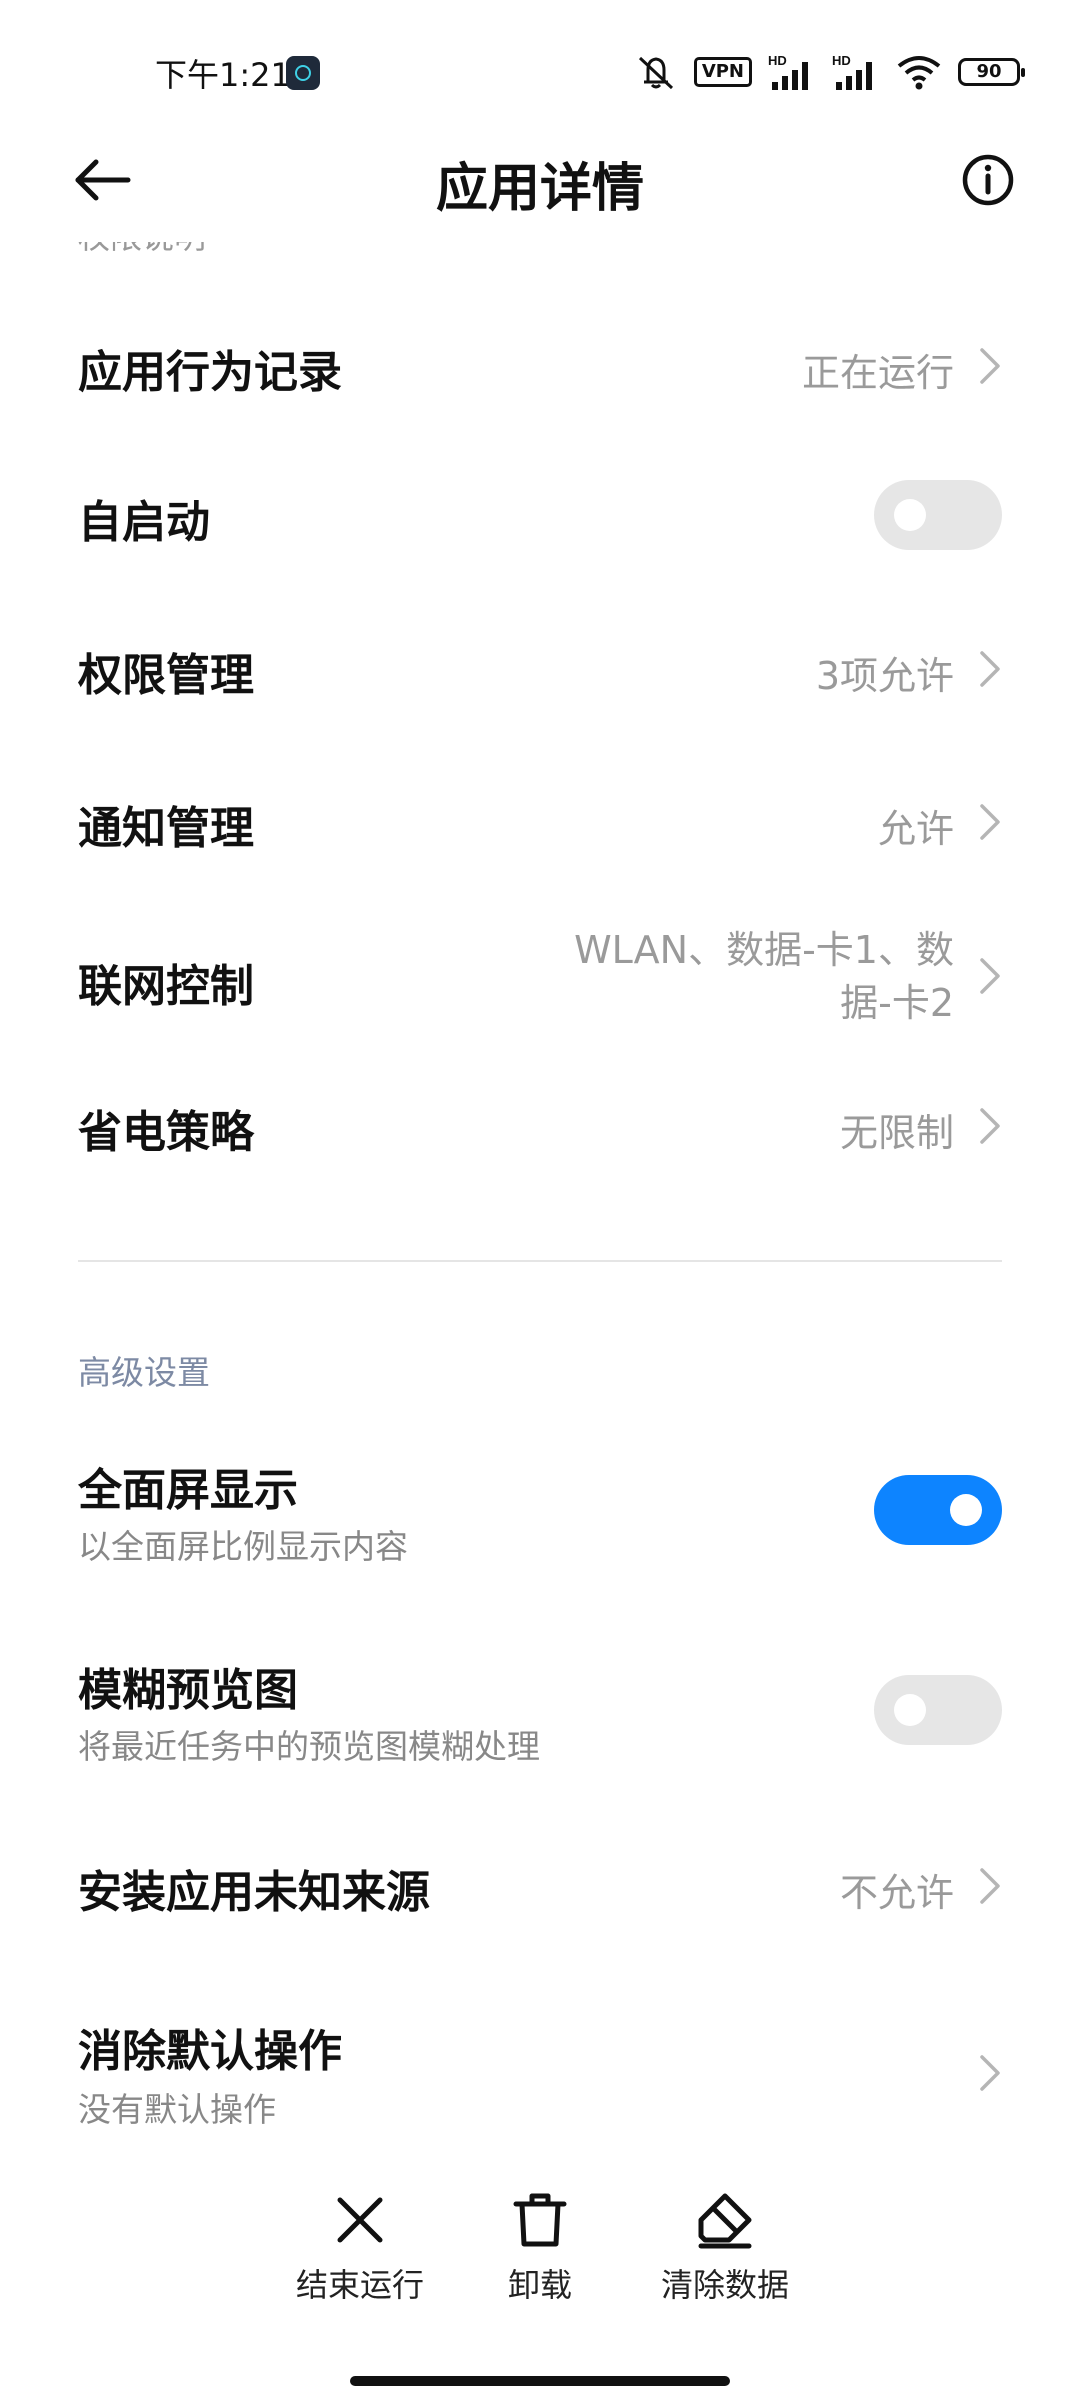 This screenshot has height=2400, width=1080. I want to click on row-value: WLAN、数据-卡1、数据-卡2, so click(764, 976).